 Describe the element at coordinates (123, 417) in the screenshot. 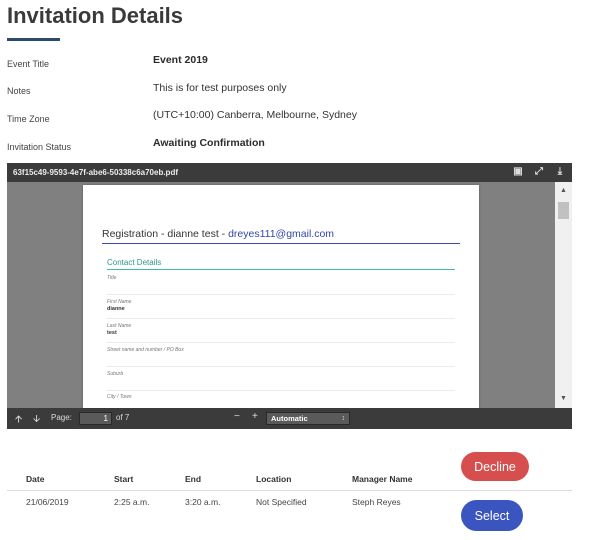

I see `page-count: of 7` at that location.